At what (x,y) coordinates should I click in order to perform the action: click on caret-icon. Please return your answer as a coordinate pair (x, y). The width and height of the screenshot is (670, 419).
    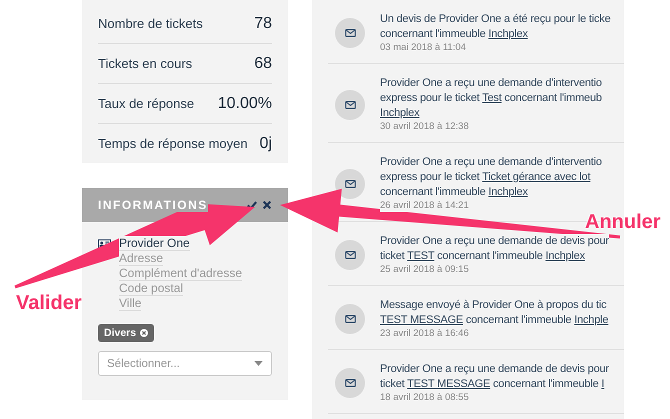
    Looking at the image, I should click on (258, 363).